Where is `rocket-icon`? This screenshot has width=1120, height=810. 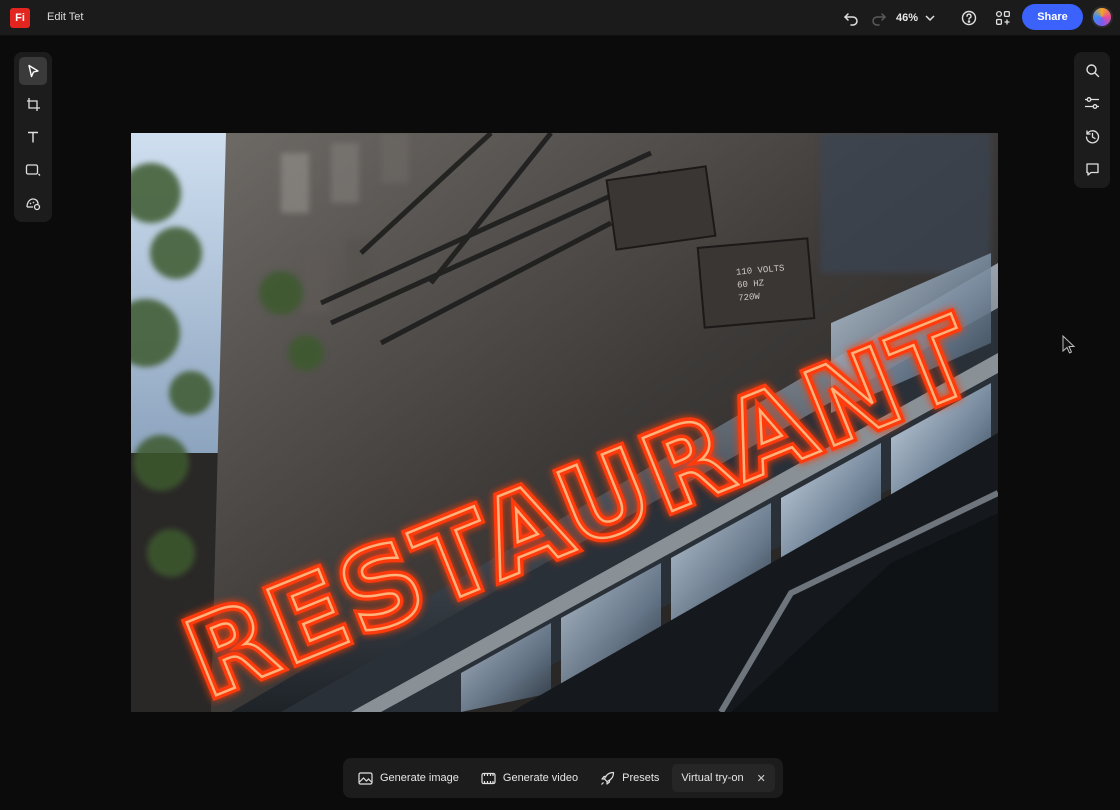 rocket-icon is located at coordinates (608, 778).